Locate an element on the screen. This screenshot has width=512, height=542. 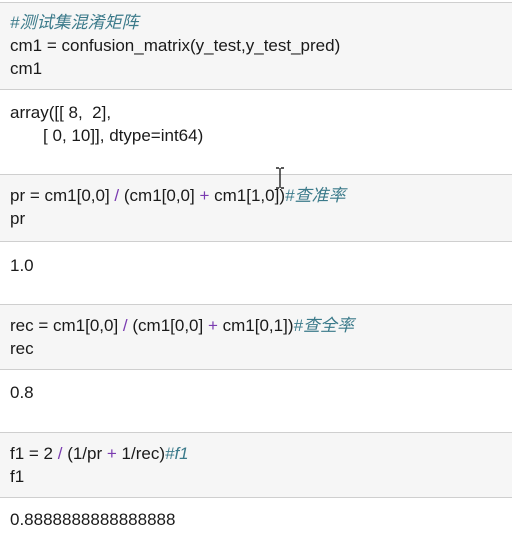
code-segment: rec = cm1[0,0] is located at coordinates (66, 325).